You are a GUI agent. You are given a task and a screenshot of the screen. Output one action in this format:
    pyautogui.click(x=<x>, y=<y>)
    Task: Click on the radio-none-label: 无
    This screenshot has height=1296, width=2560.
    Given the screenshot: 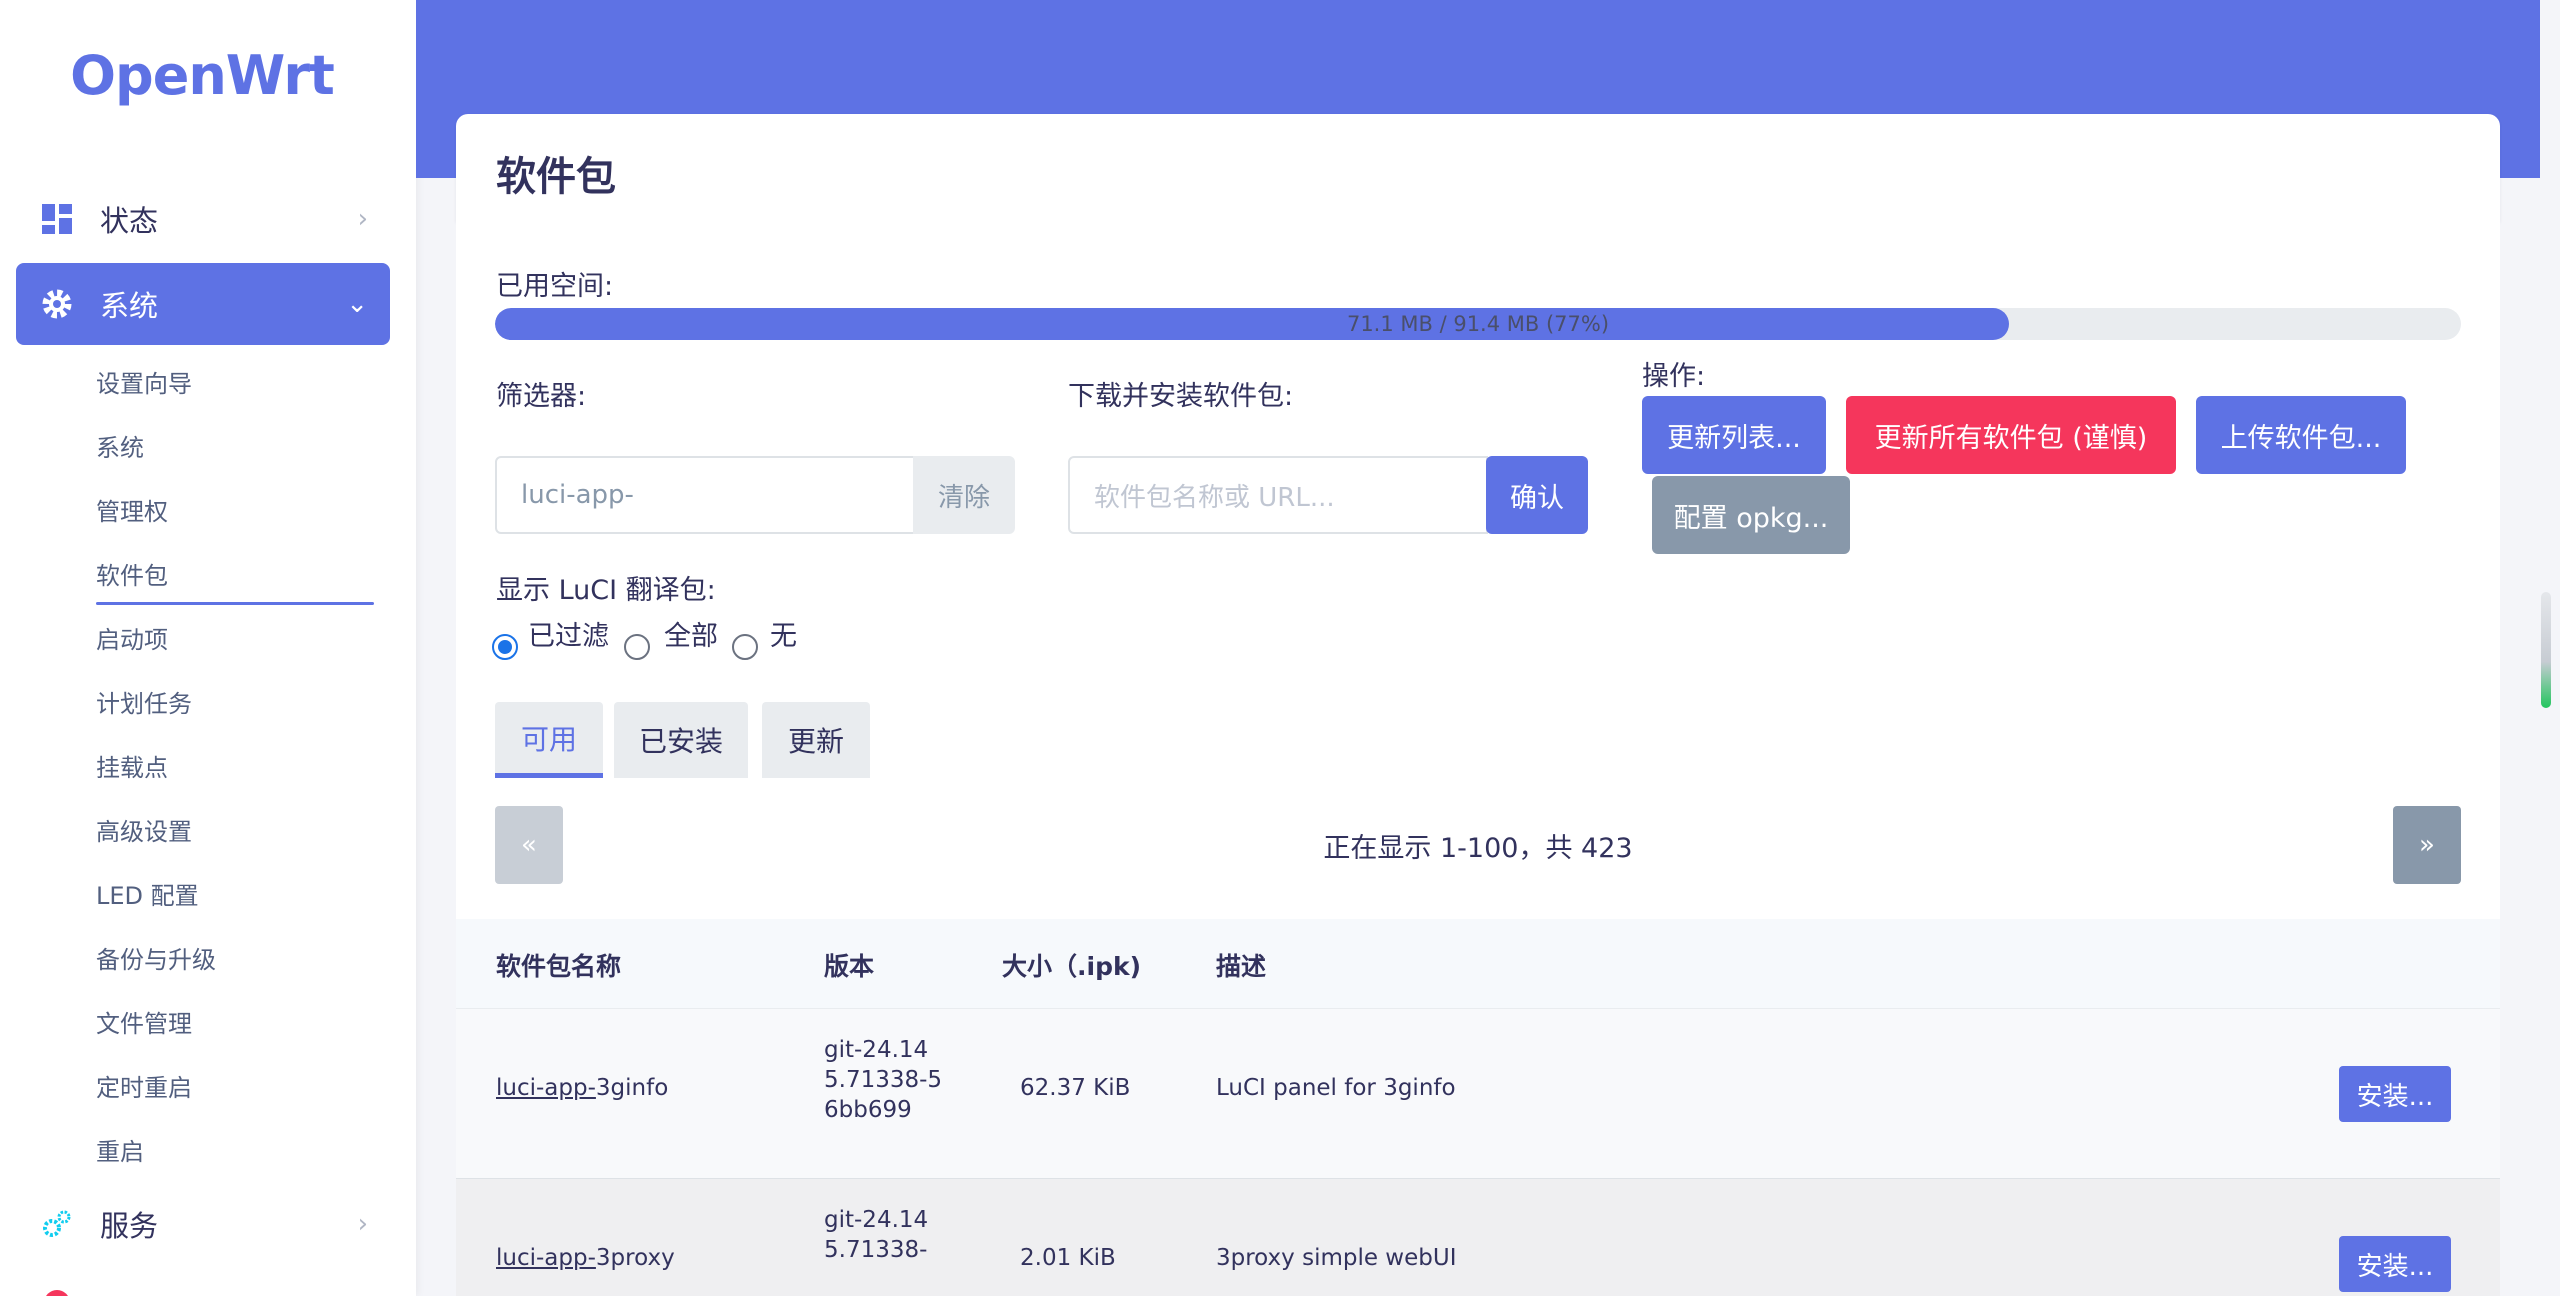 What is the action you would take?
    pyautogui.click(x=783, y=636)
    